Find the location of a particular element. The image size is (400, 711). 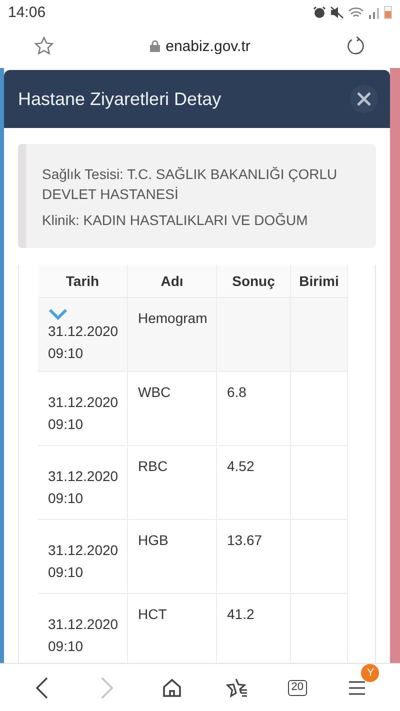

alarm-icon is located at coordinates (319, 12).